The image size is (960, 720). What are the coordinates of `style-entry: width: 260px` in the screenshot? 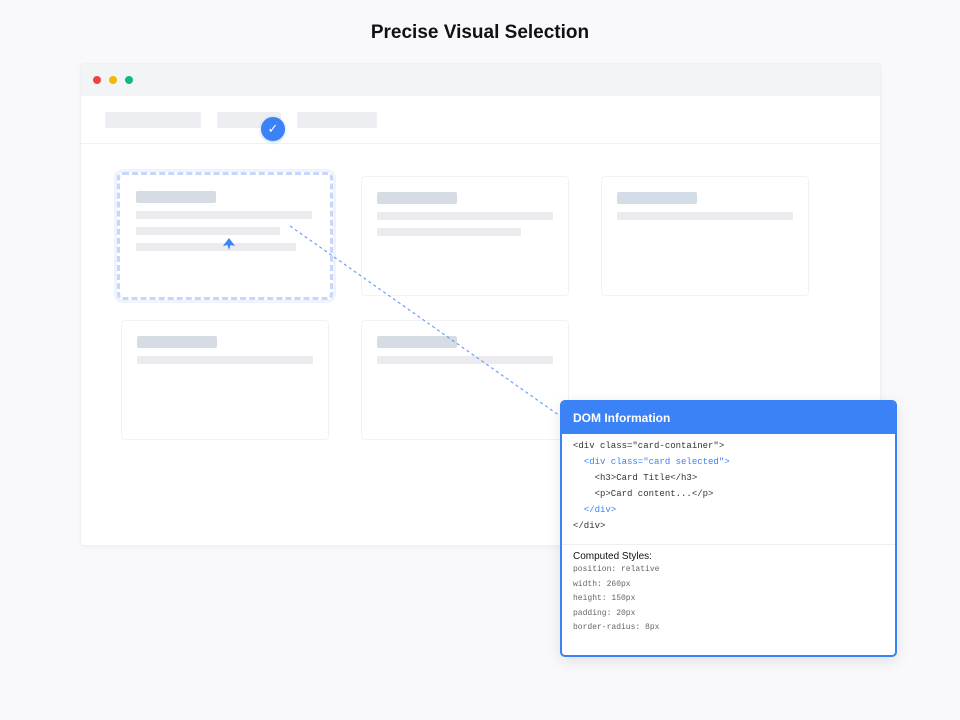 It's located at (602, 584).